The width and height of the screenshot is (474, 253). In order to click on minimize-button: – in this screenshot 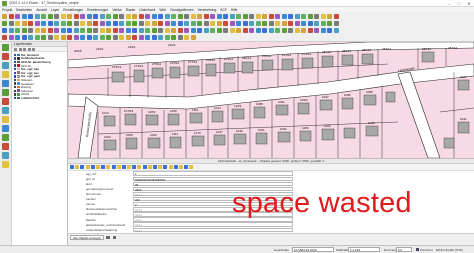, I will do `click(449, 3)`.